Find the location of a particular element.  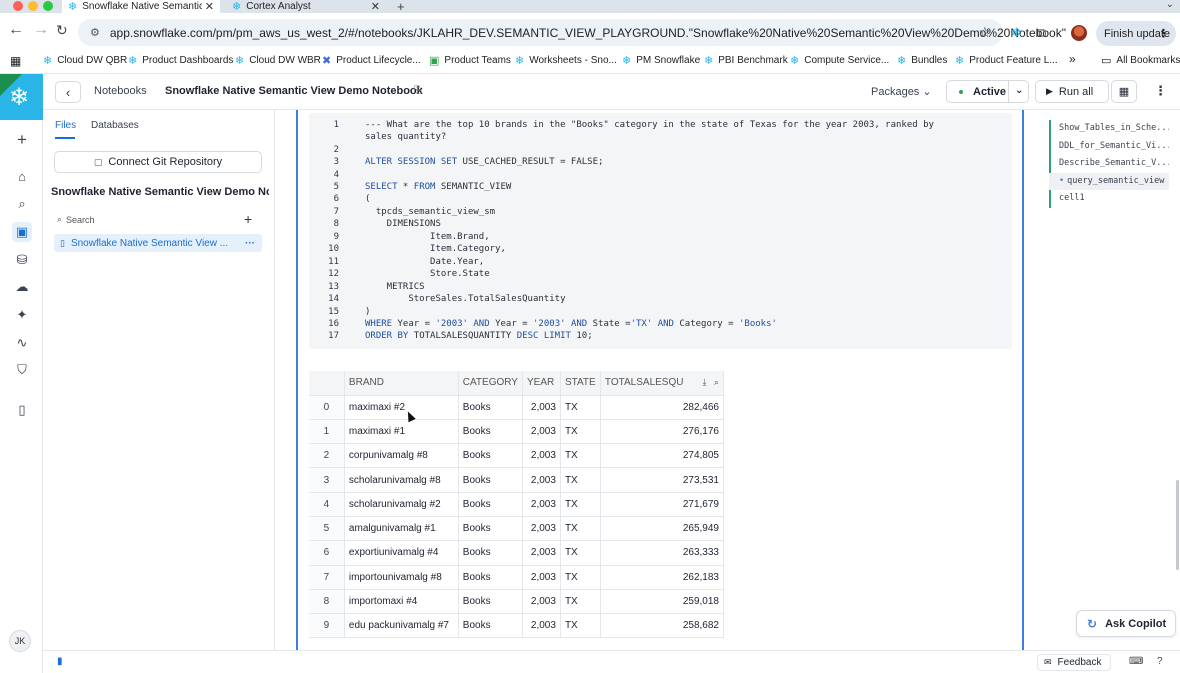

outline-item: cell1 is located at coordinates (1109, 199).